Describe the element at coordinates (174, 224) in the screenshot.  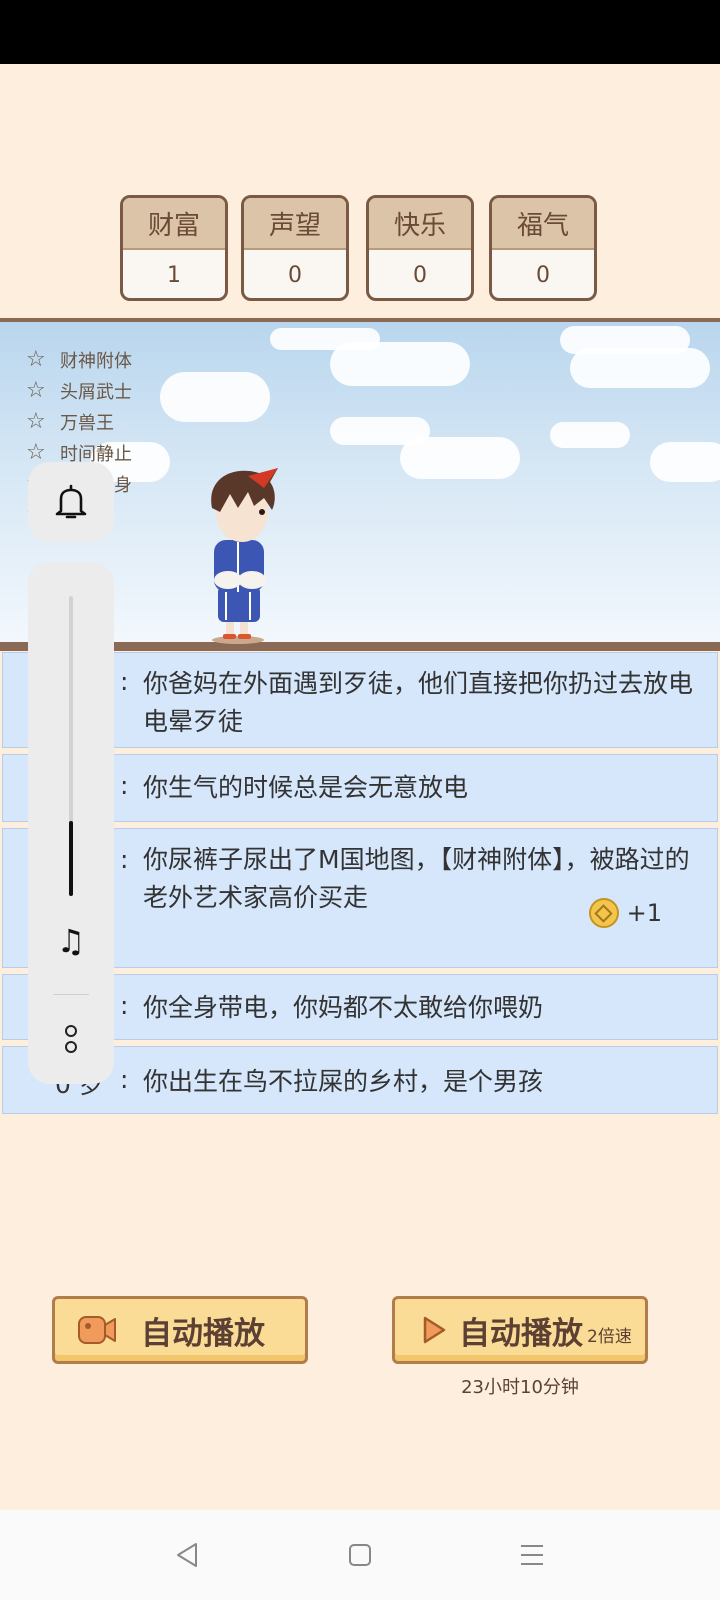
I see `stat-label: 财富` at that location.